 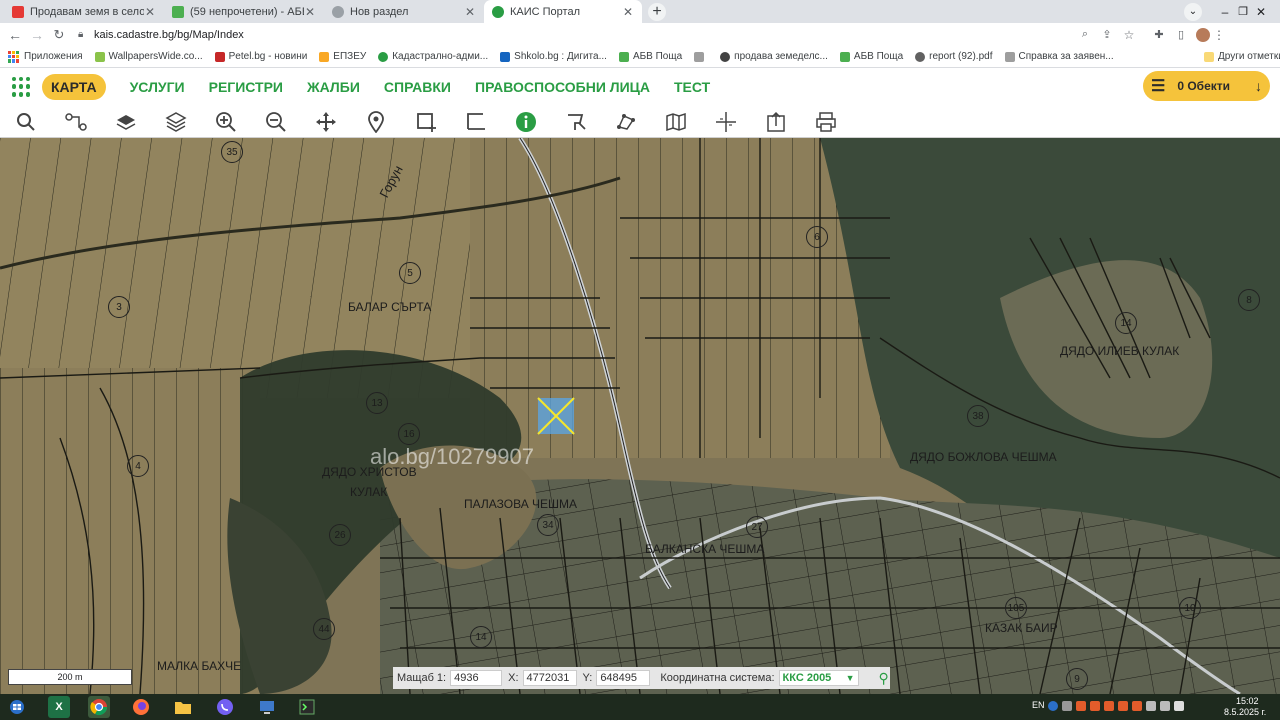 I want to click on apps-menu-icon, so click(x=22, y=86).